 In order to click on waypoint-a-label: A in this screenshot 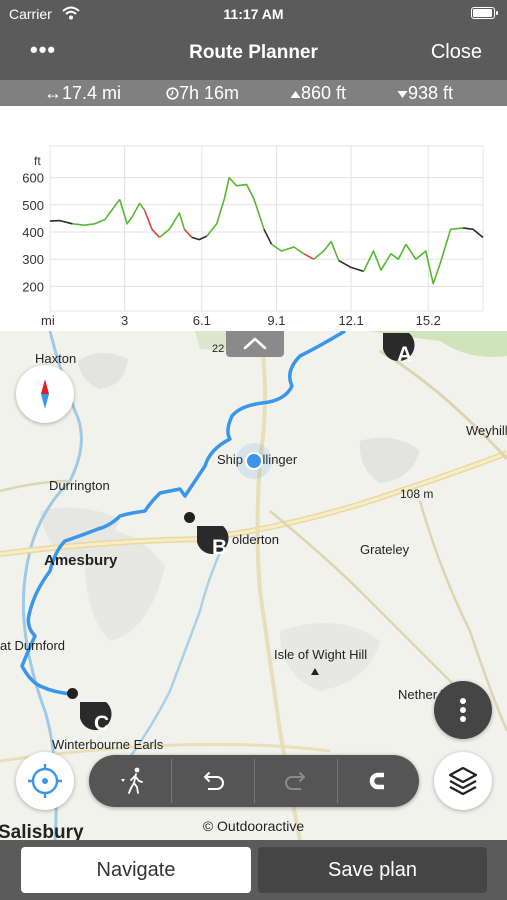, I will do `click(405, 354)`.